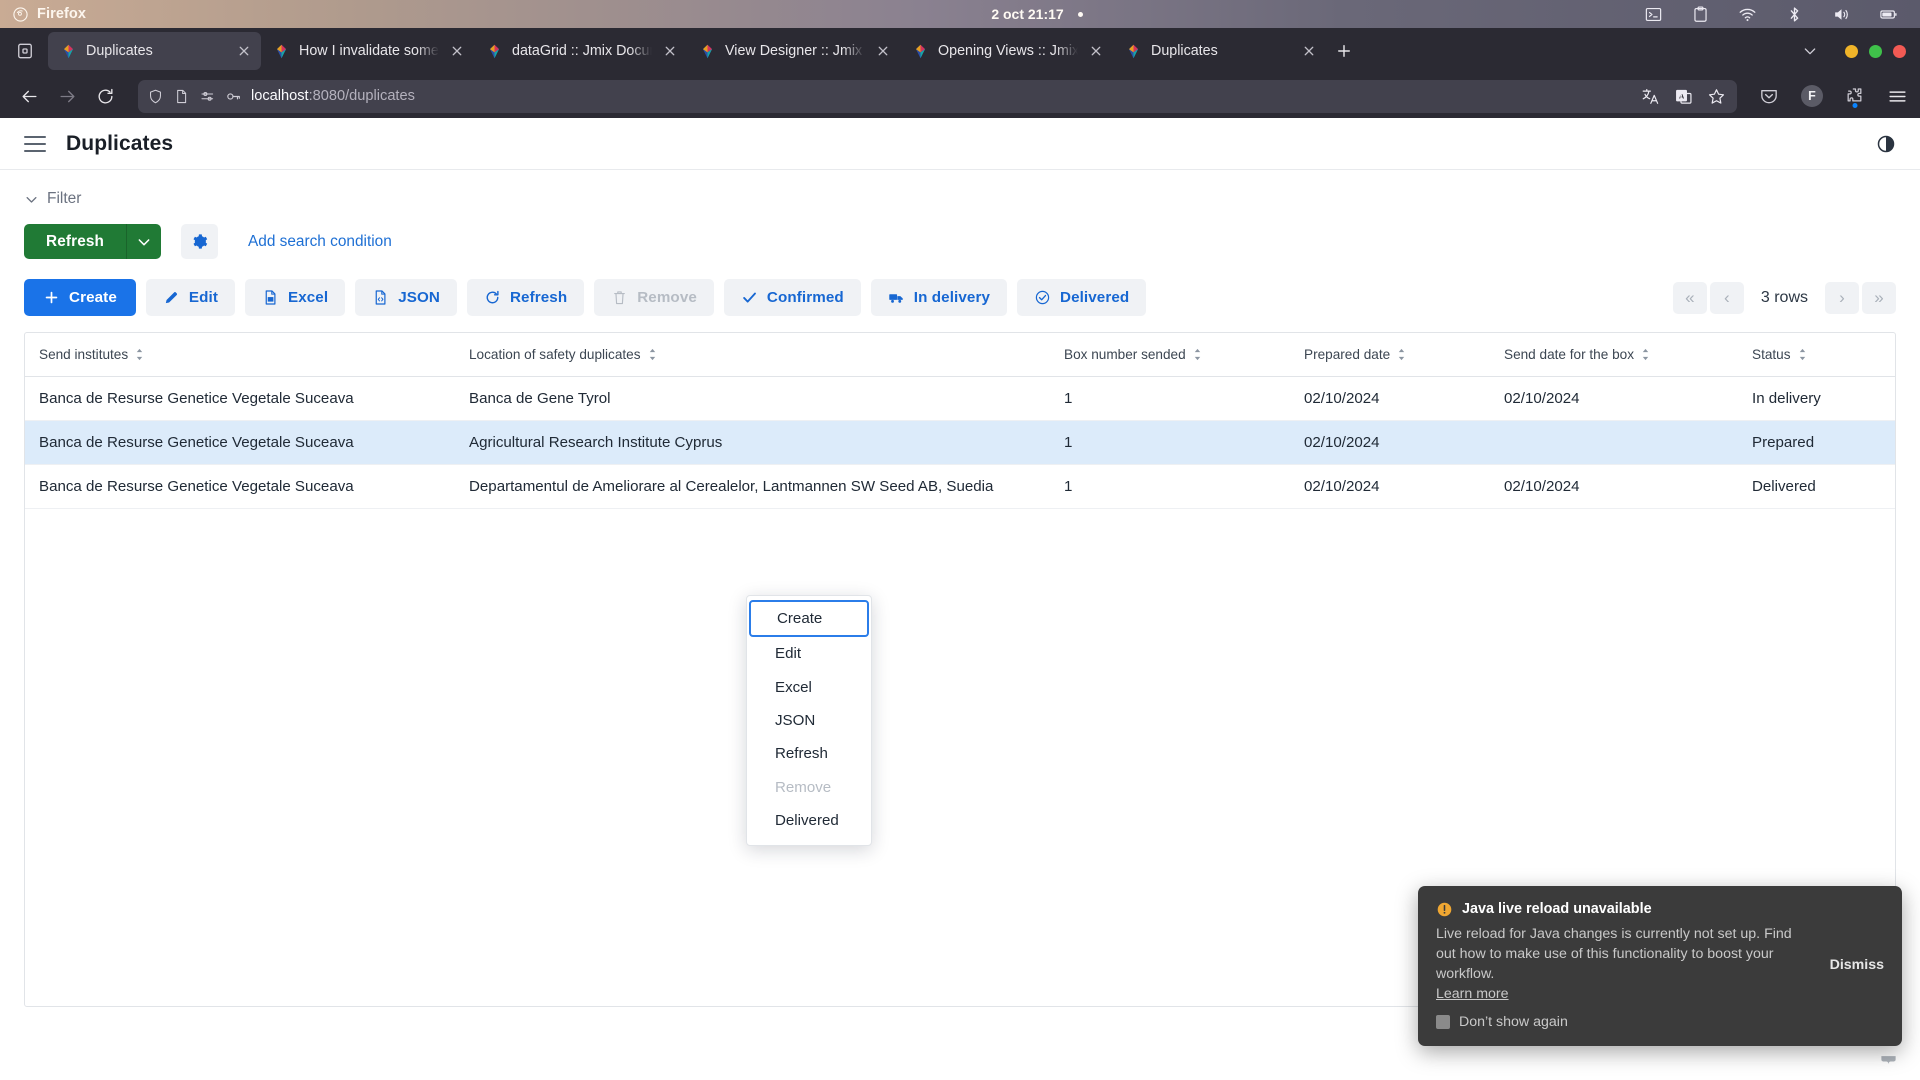 The width and height of the screenshot is (1920, 1080). What do you see at coordinates (1683, 96) in the screenshot?
I see `reader-translate-icon: A` at bounding box center [1683, 96].